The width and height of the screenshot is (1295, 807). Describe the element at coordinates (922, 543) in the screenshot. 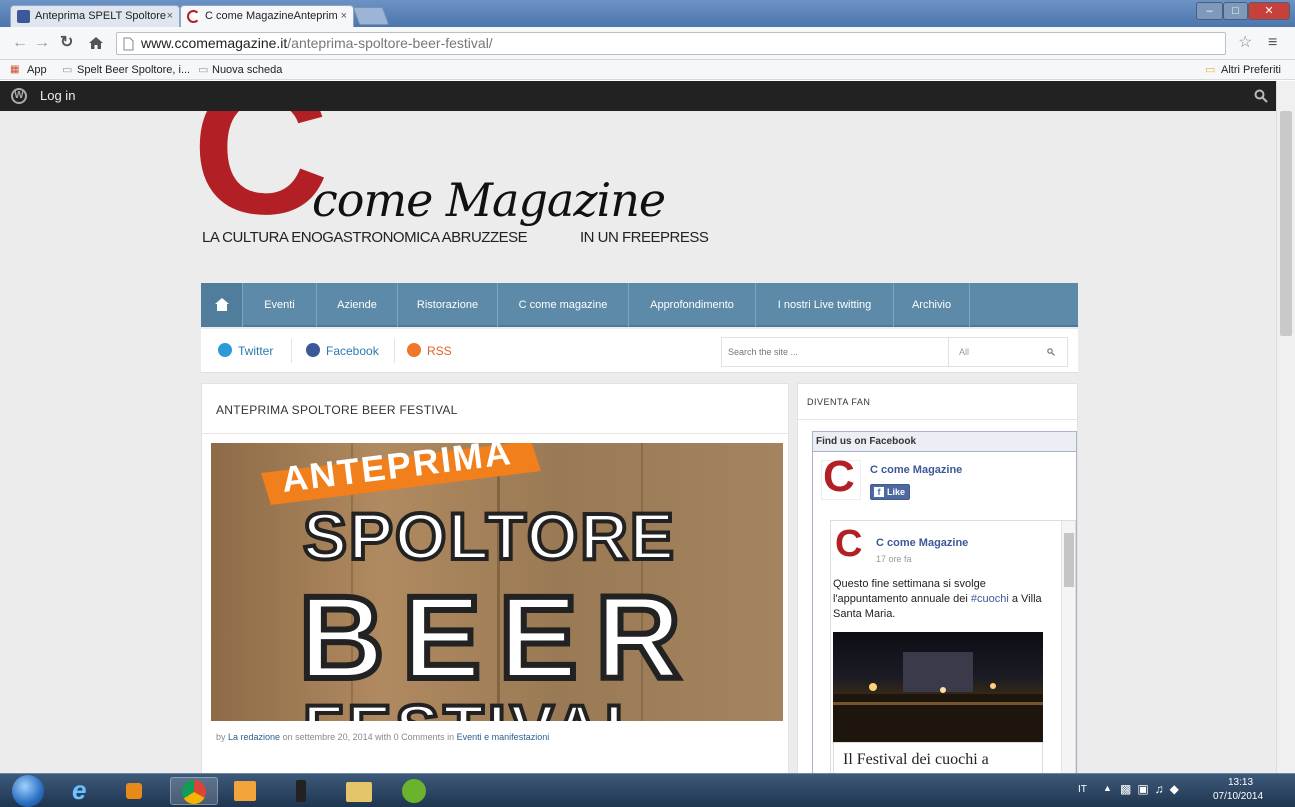

I see `post-author: C come Magazine` at that location.